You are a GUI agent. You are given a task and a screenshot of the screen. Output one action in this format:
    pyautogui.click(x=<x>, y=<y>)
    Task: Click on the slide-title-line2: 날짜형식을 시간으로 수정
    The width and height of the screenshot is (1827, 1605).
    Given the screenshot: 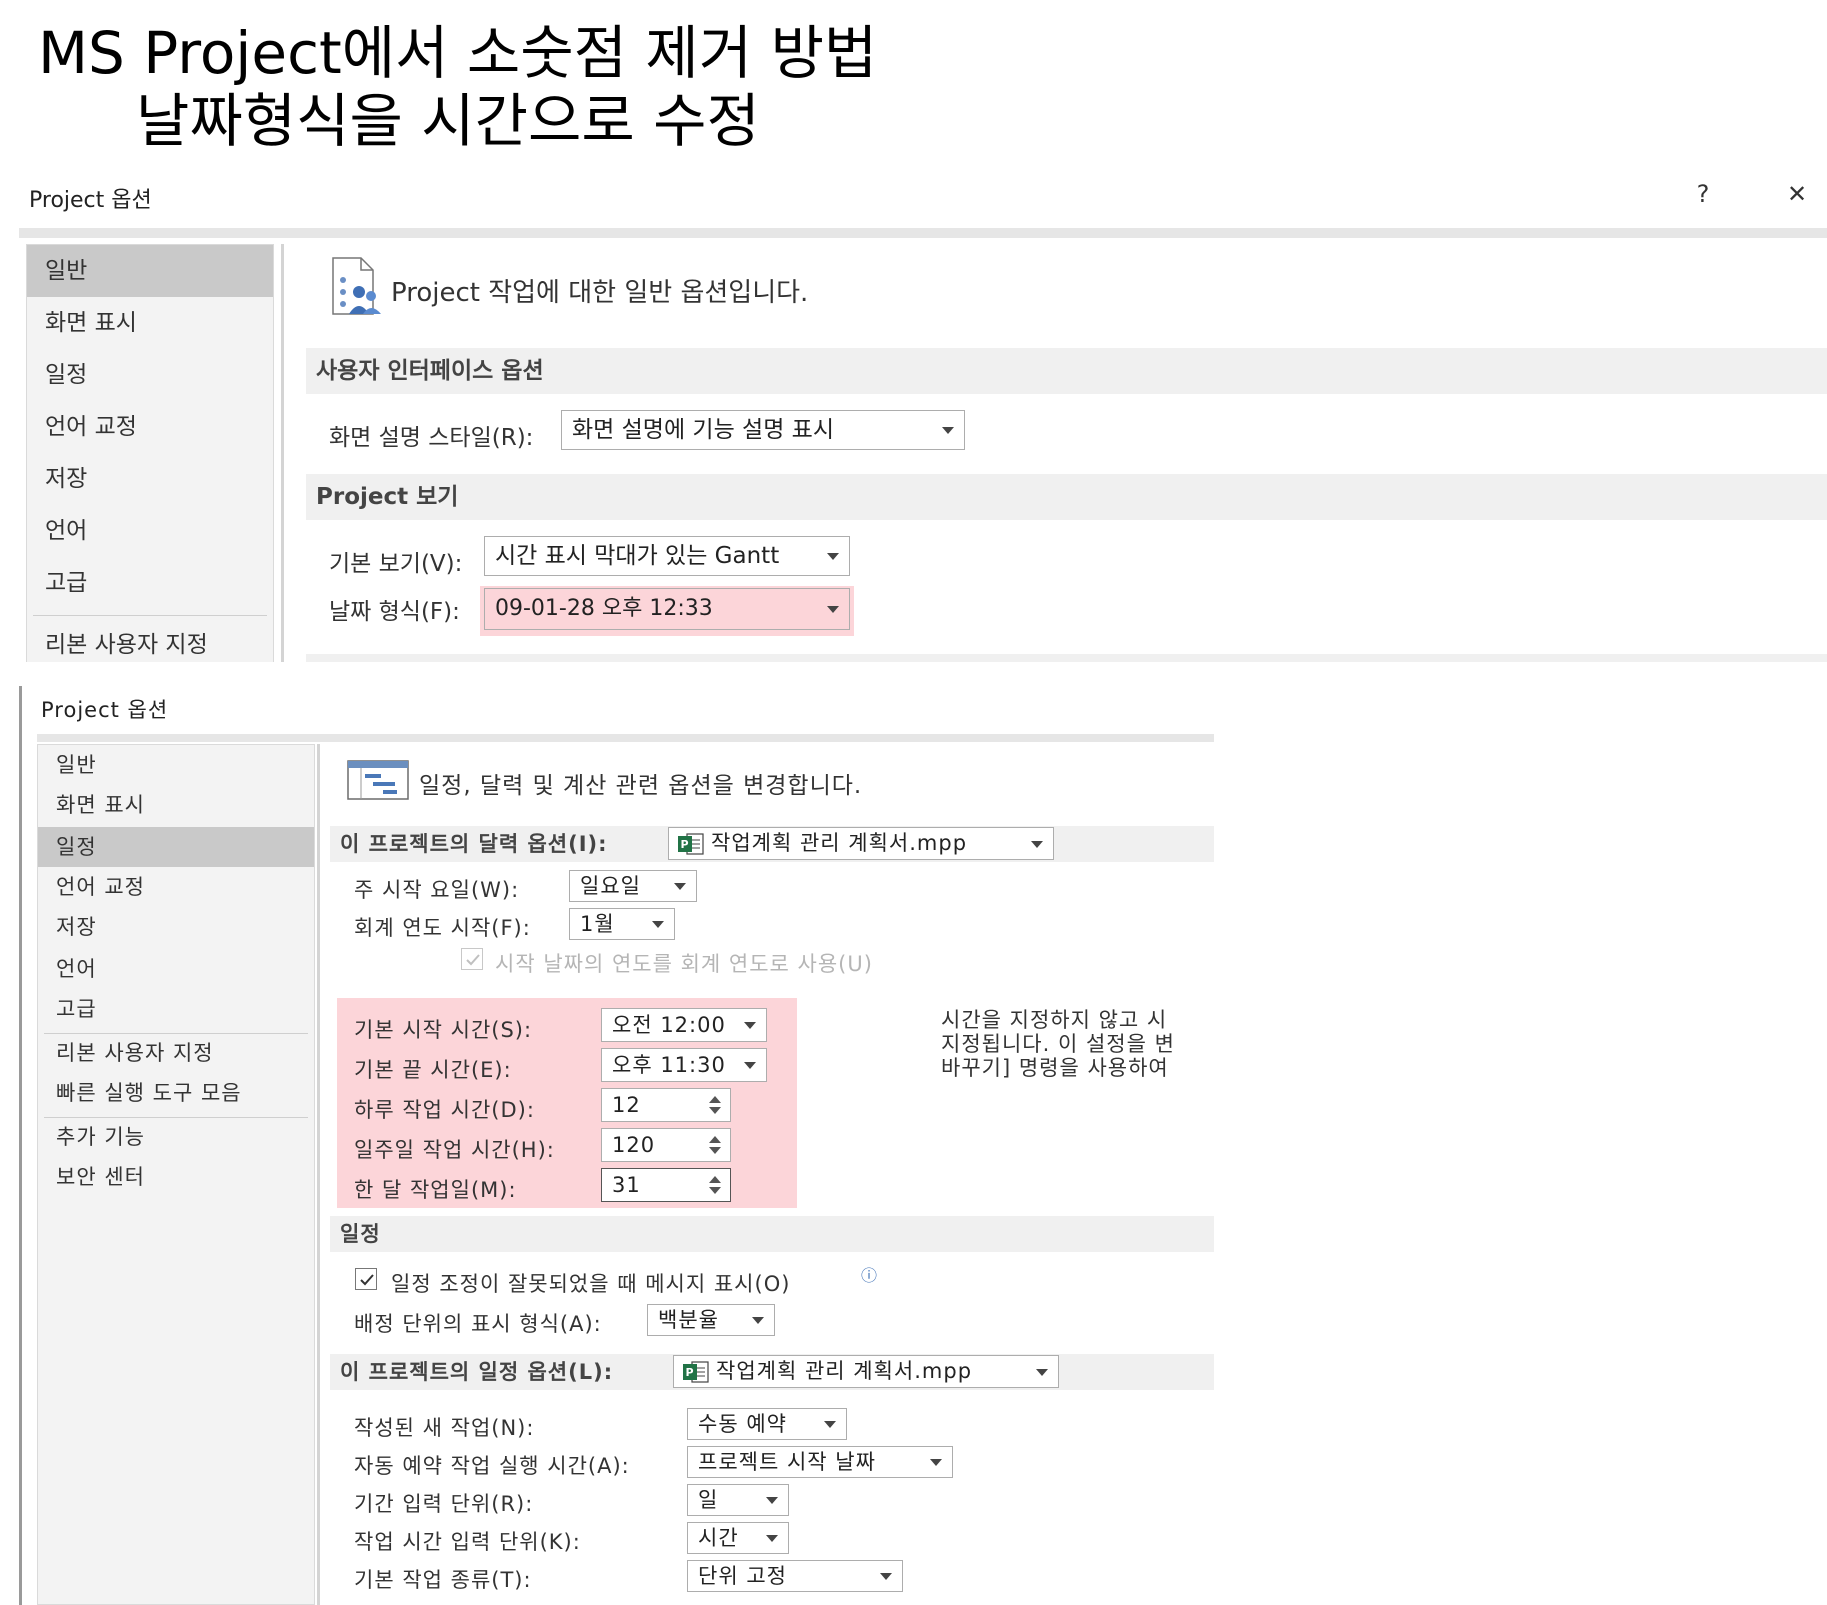 What is the action you would take?
    pyautogui.click(x=448, y=121)
    